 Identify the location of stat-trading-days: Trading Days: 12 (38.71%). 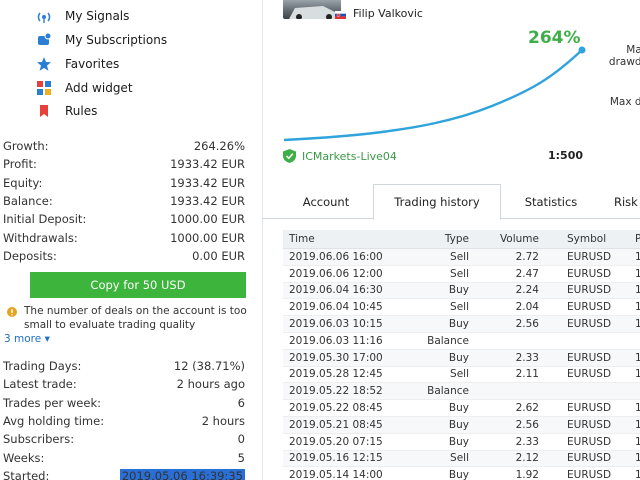
(124, 366).